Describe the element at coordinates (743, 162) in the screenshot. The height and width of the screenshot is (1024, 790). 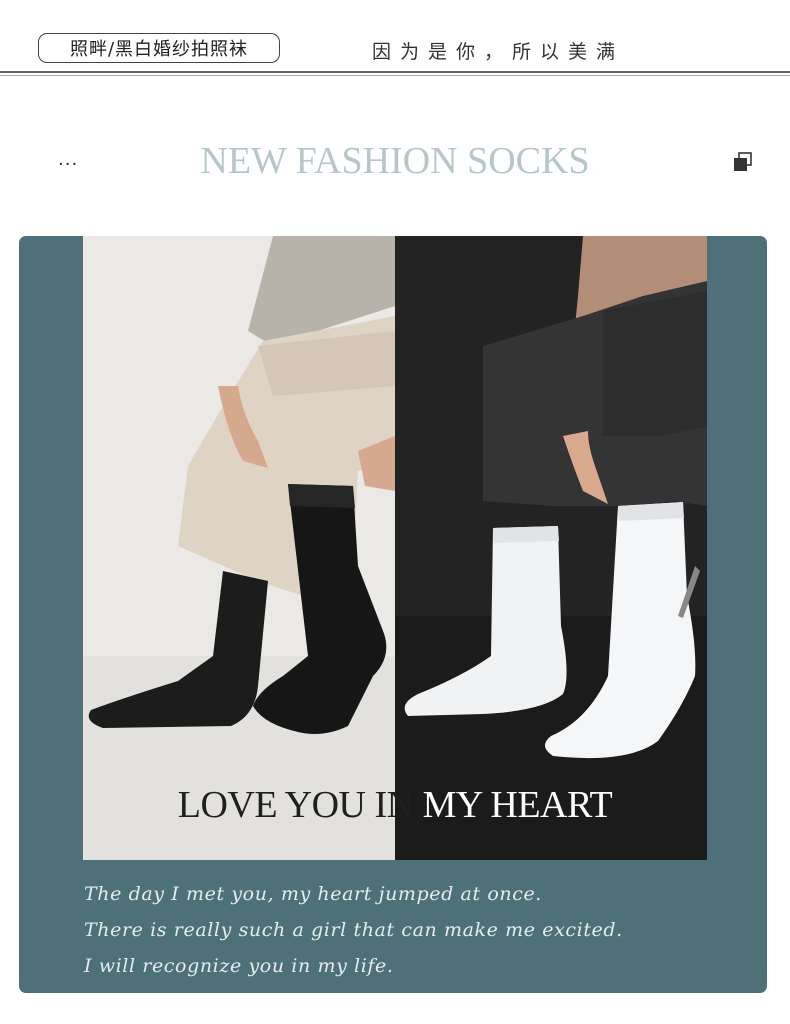
I see `copy-icon` at that location.